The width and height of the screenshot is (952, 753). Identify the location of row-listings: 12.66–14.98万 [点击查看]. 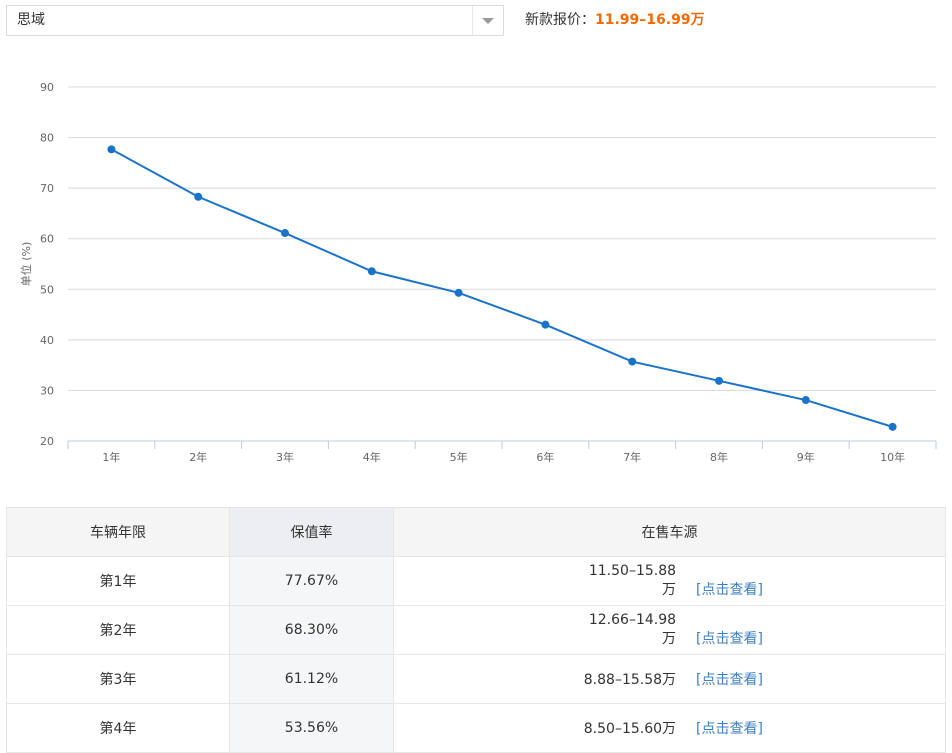
(669, 630).